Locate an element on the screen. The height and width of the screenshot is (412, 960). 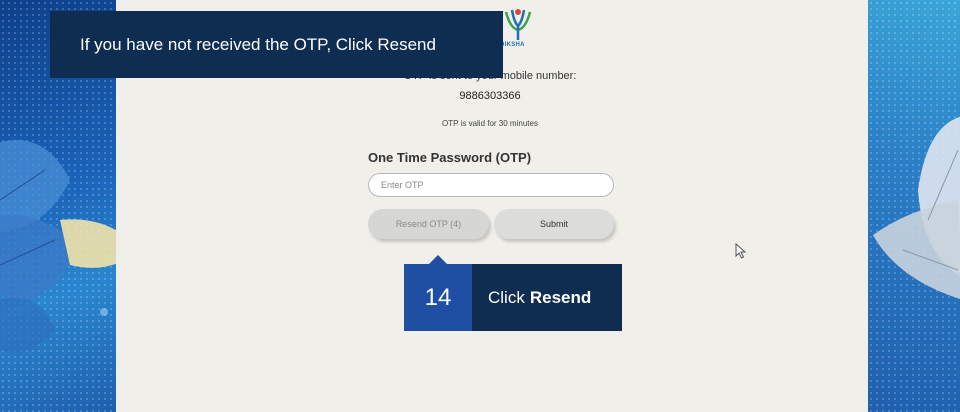
mobile-number: 9886303366 is located at coordinates (490, 96).